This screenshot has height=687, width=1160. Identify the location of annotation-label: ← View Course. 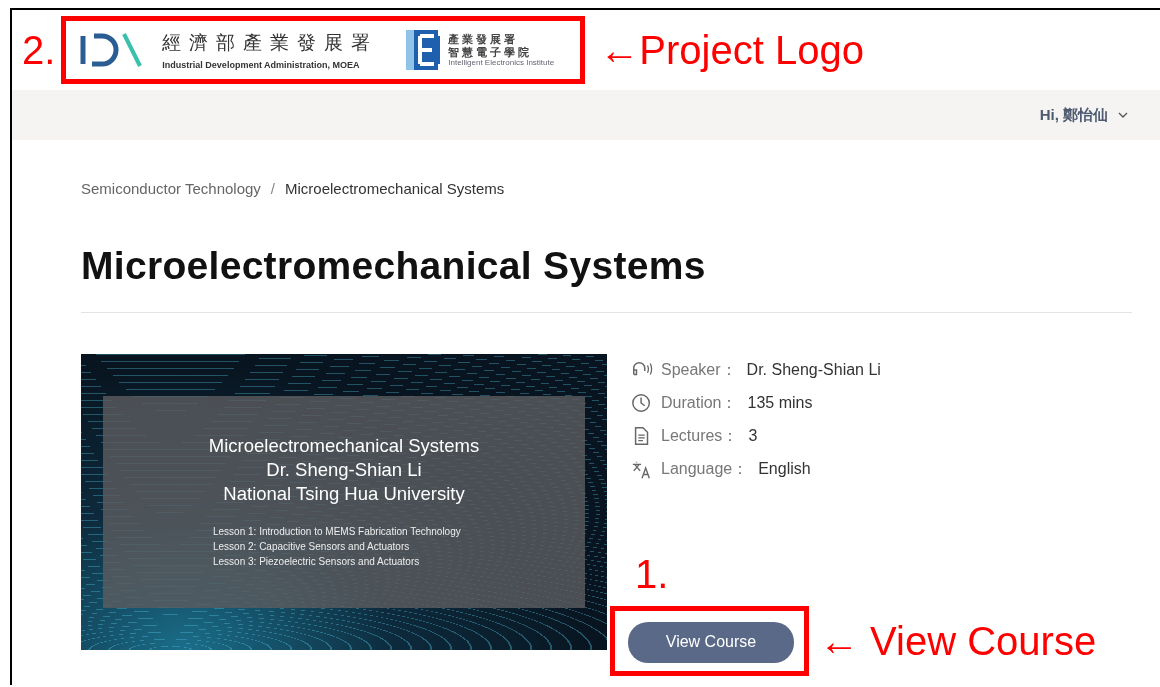
(958, 640).